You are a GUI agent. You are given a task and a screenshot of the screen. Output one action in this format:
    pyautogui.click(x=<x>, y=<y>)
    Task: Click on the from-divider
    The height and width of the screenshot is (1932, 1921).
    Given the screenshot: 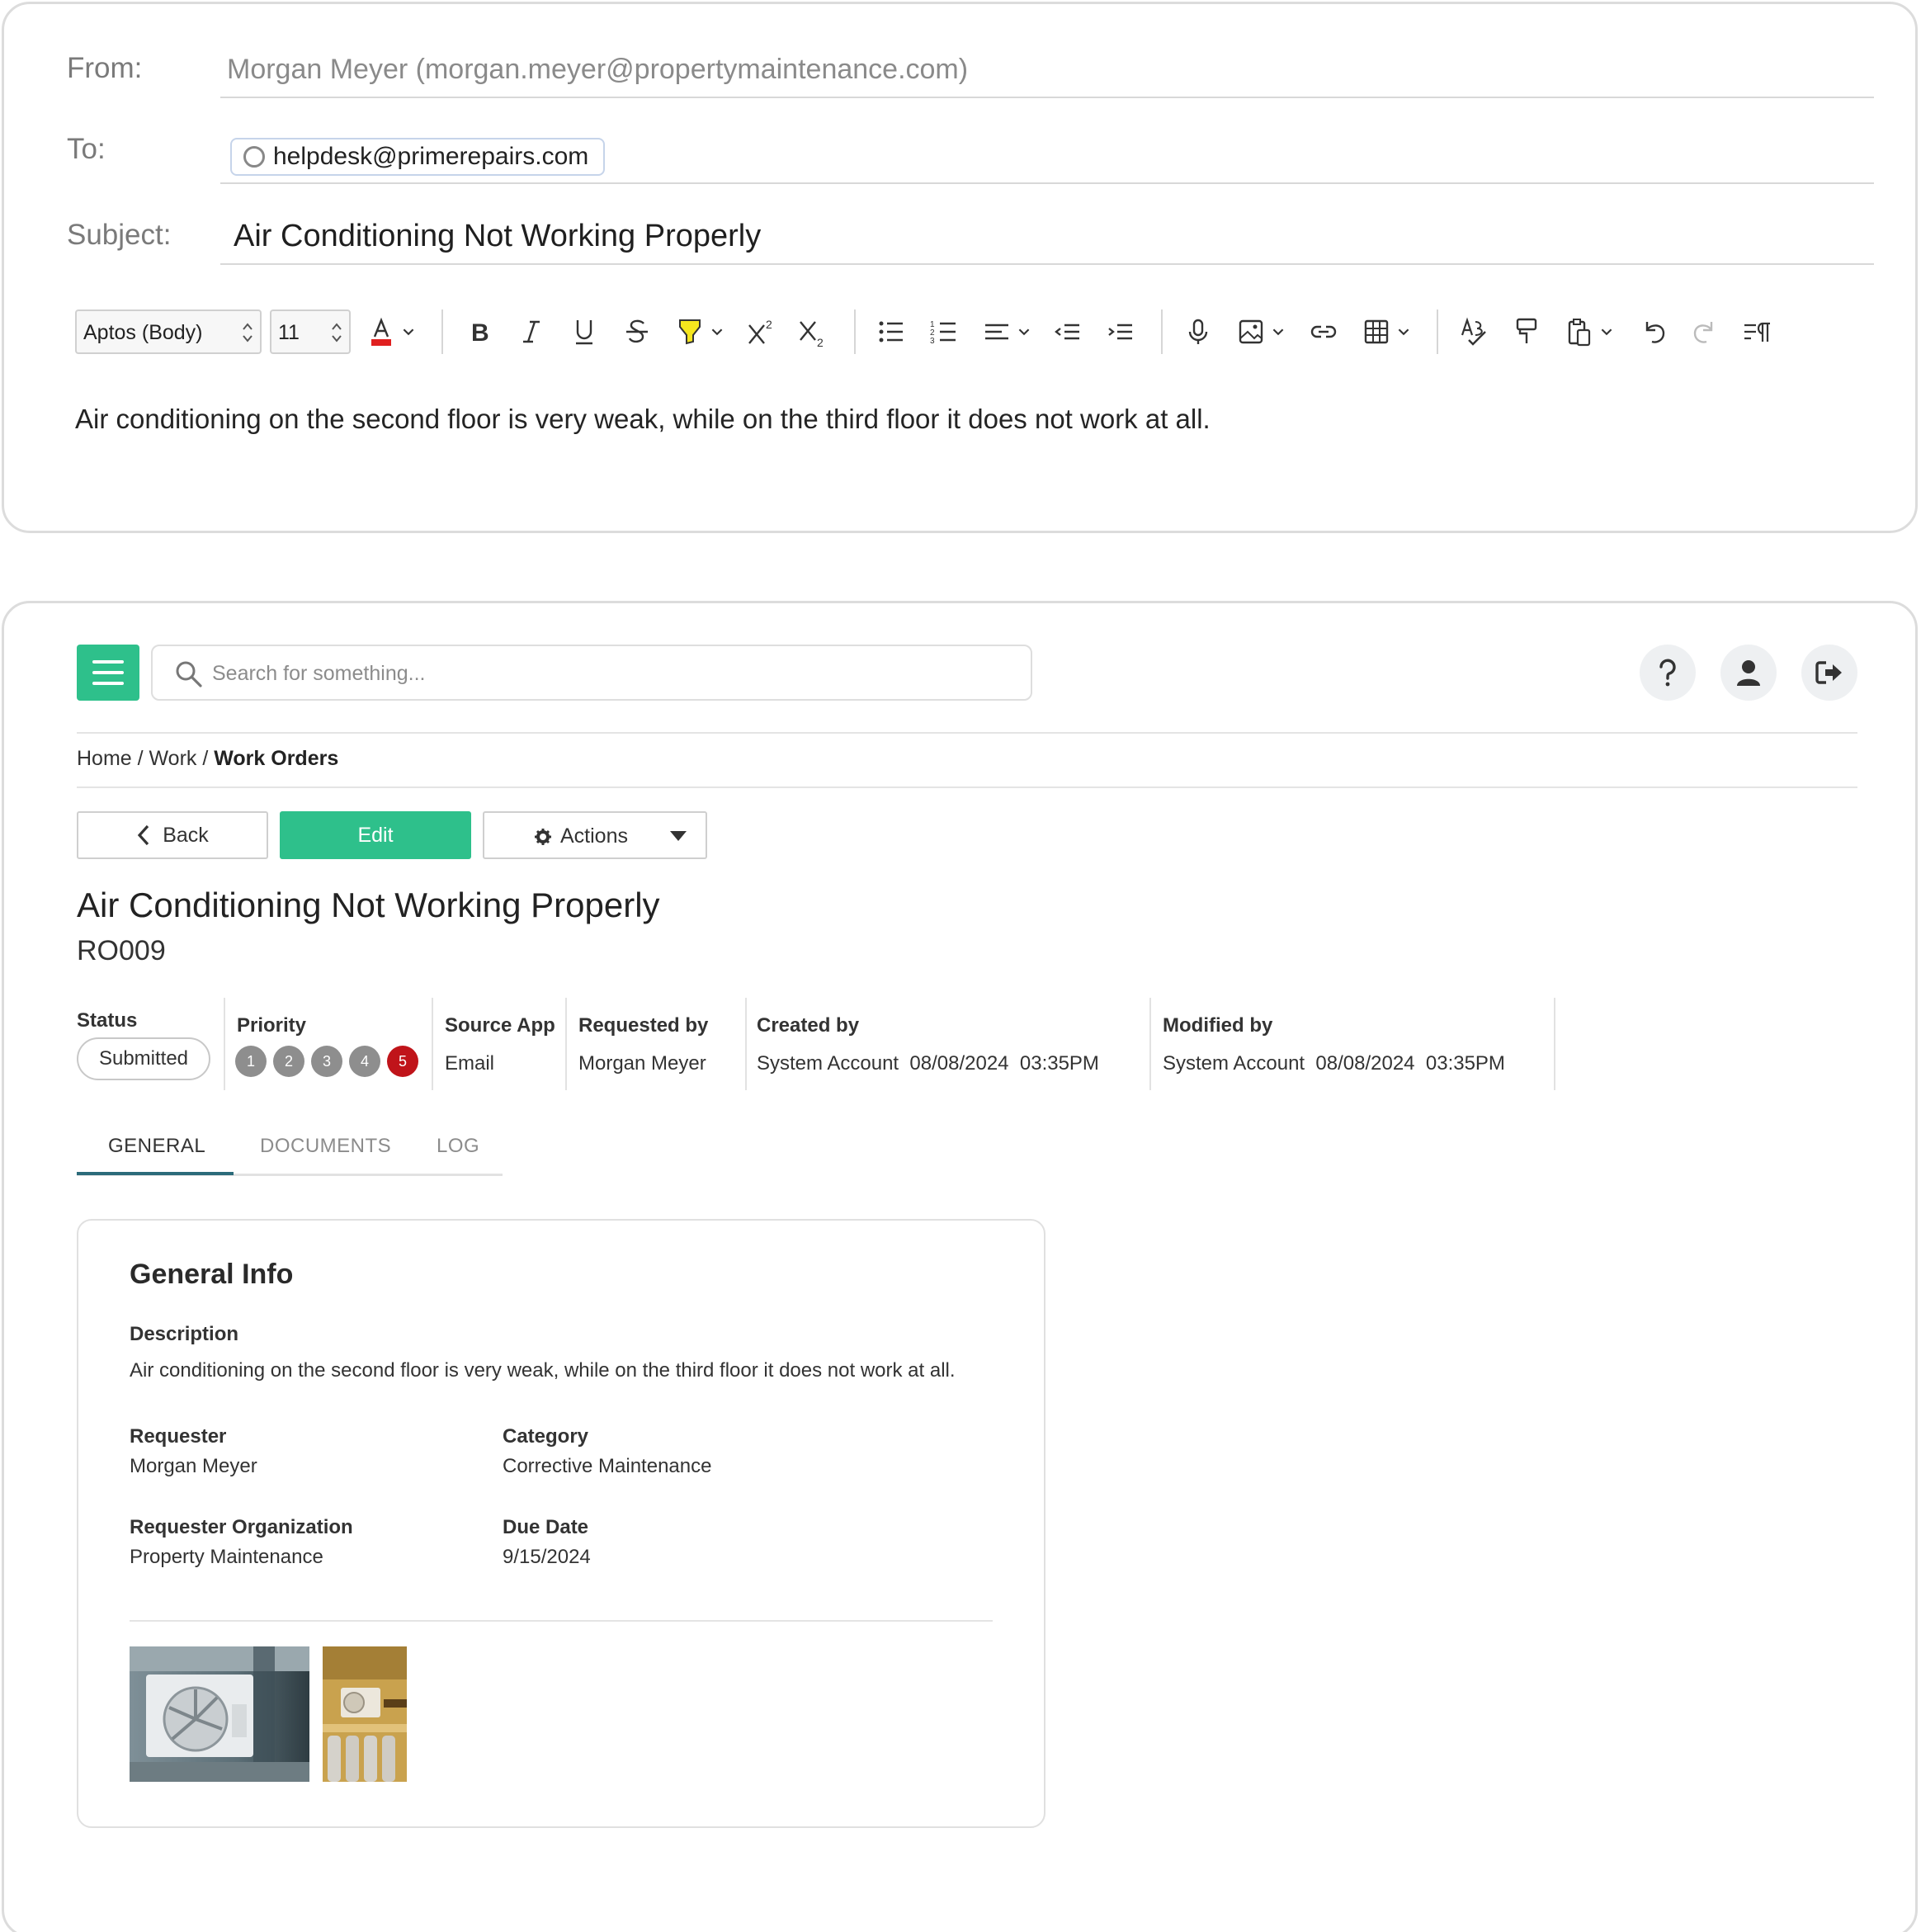 What is the action you would take?
    pyautogui.click(x=1047, y=97)
    